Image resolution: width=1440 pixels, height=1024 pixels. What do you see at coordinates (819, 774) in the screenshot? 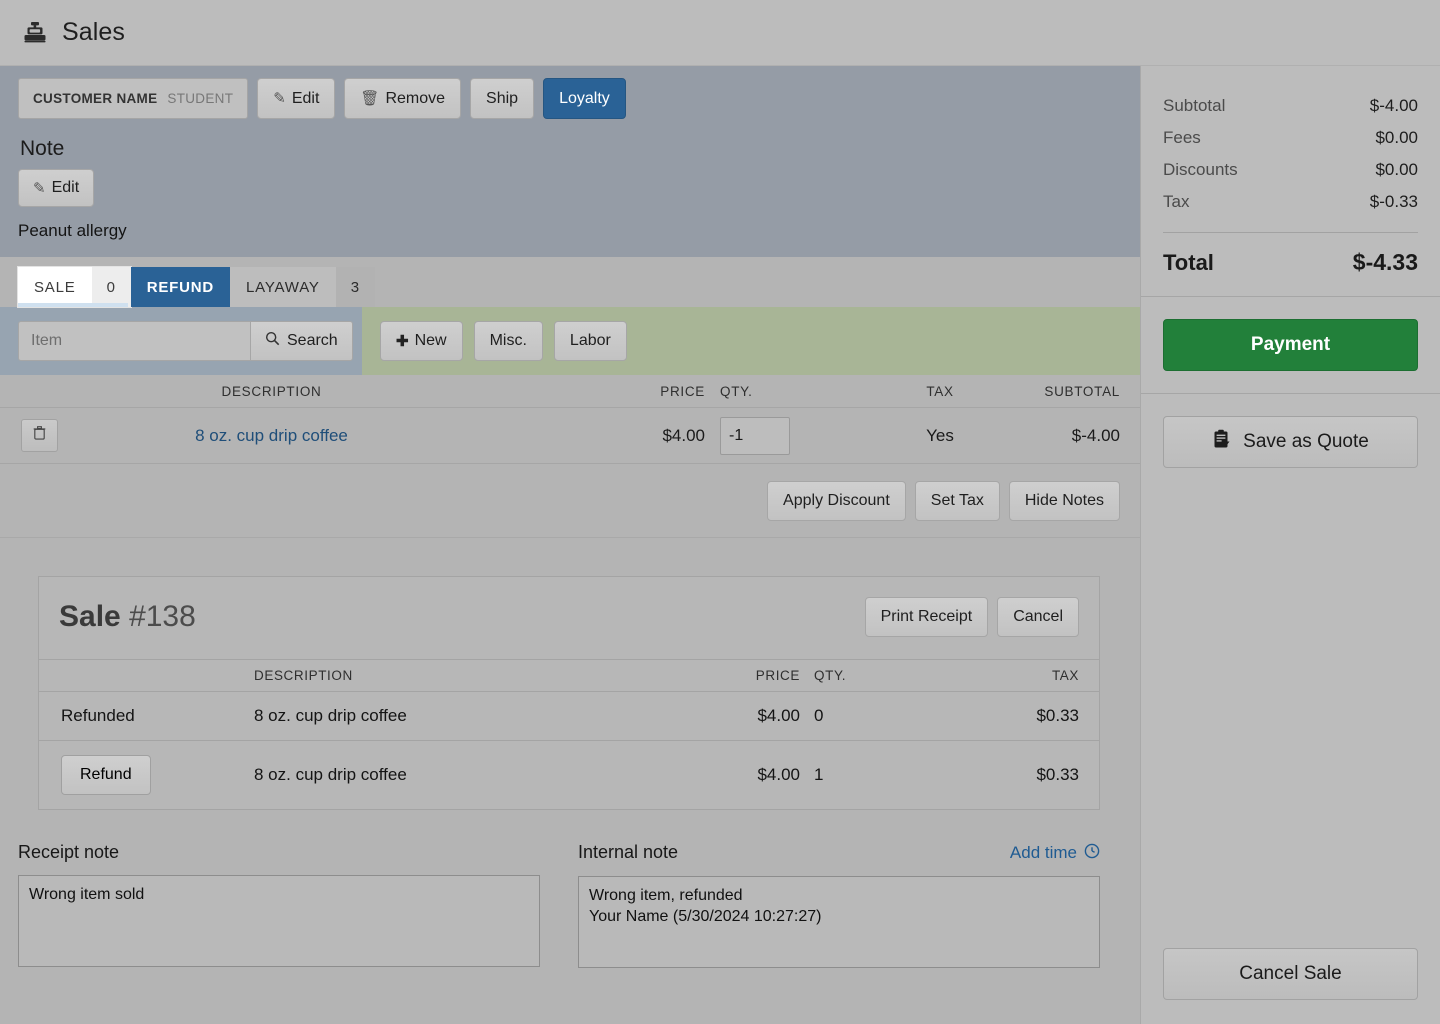
I see `sale-row-qty: 1` at bounding box center [819, 774].